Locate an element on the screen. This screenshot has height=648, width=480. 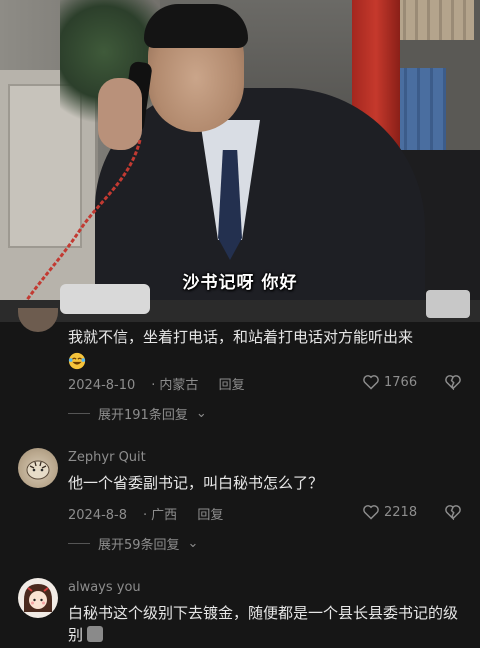
comment-text-body: 白秘书这个级别下去镀金，随便都是一个县长县委书记的级别 is located at coordinates (263, 624).